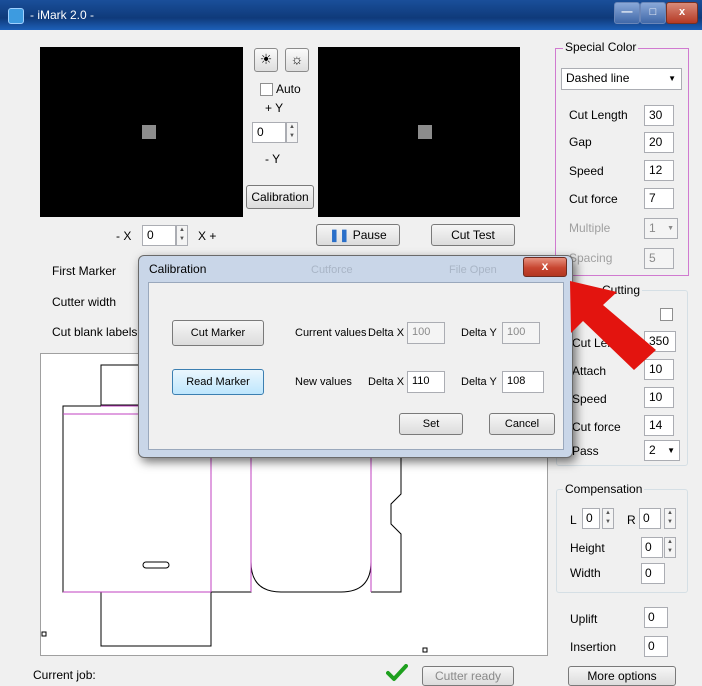  I want to click on new-delta-x-input: 110, so click(426, 382).